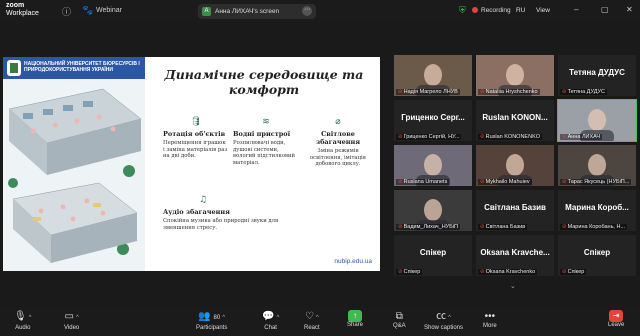 This screenshot has height=336, width=640. What do you see at coordinates (399, 316) in the screenshot?
I see `qa-icon: ⧉` at bounding box center [399, 316].